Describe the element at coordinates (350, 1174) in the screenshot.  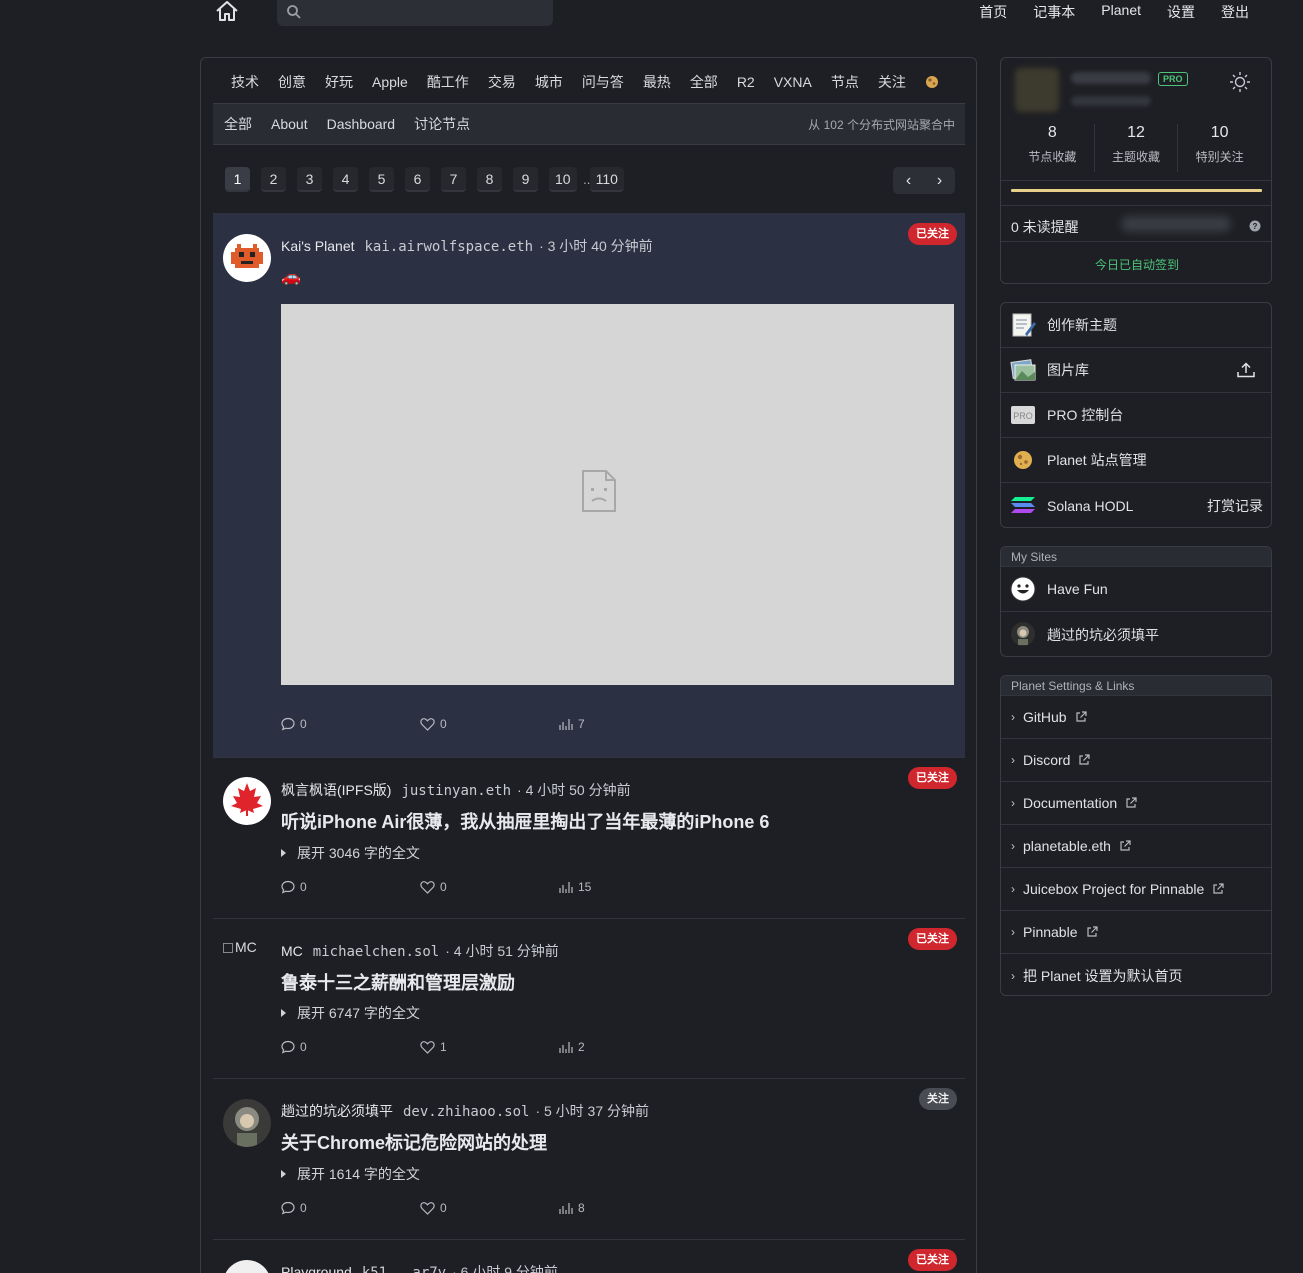
I see `expand-toggle: 展开 1614 字的全文` at that location.